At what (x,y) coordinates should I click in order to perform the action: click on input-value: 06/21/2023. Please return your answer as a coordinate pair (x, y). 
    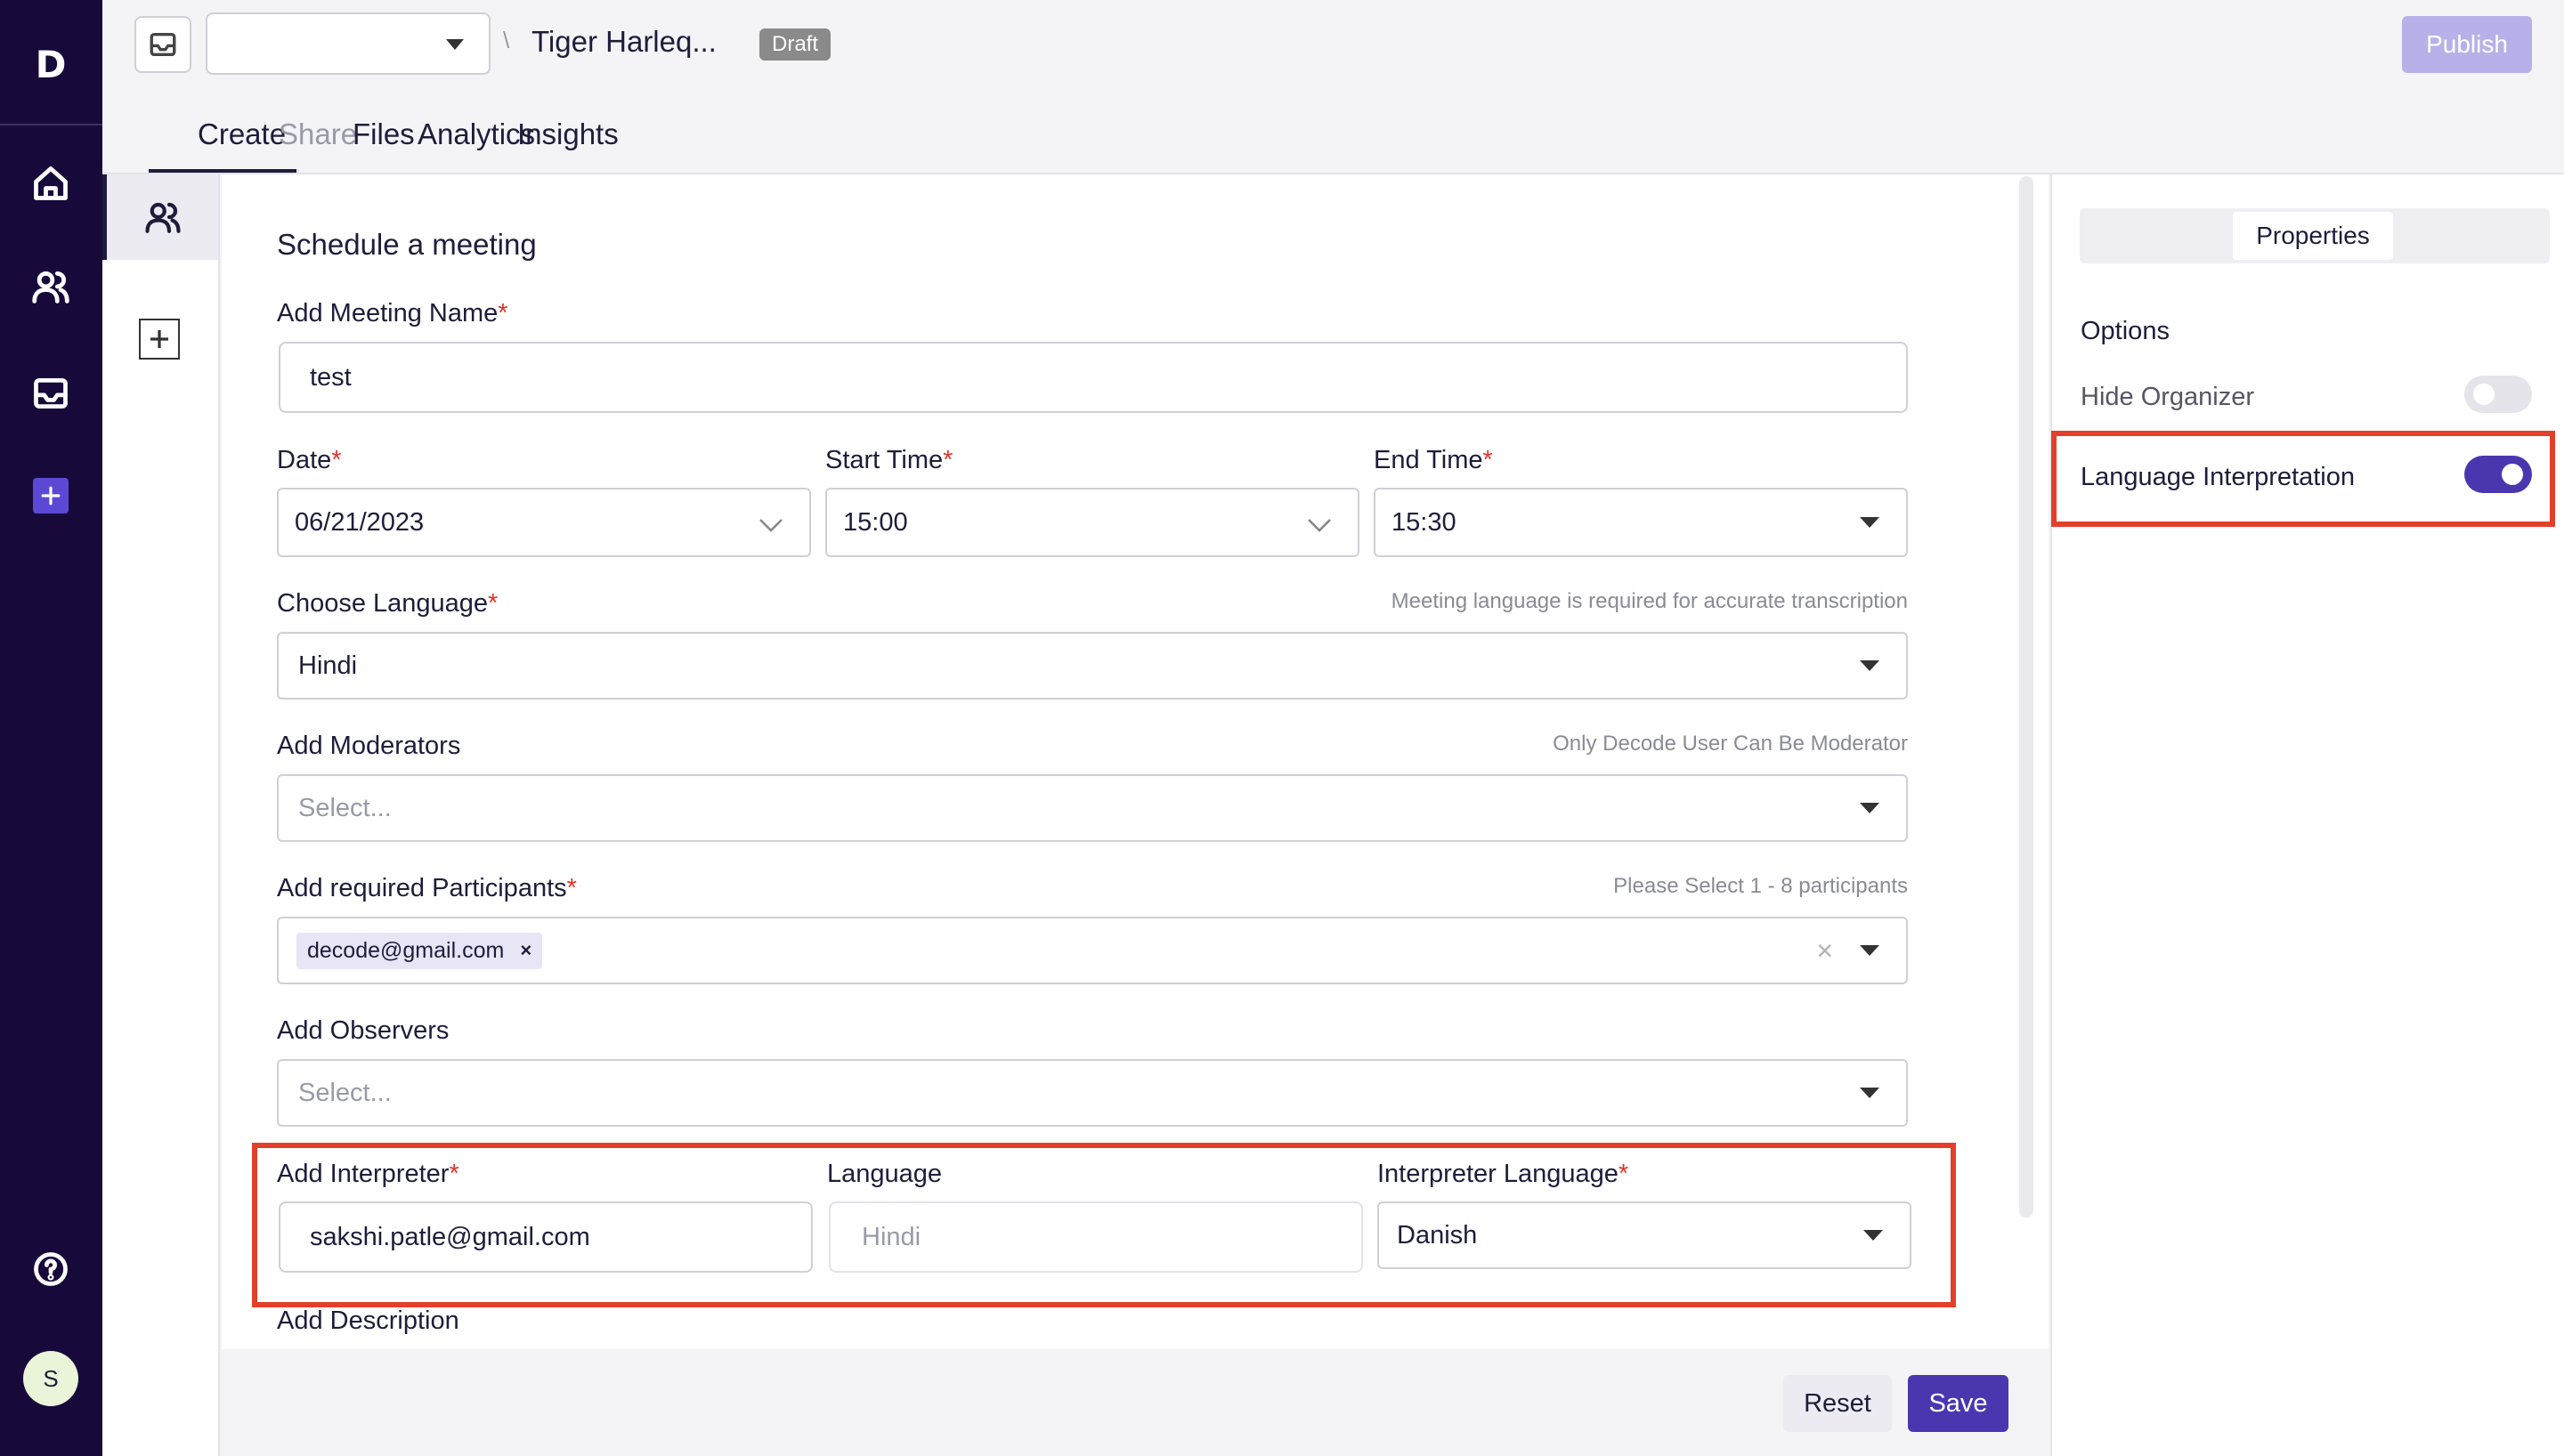
    Looking at the image, I should click on (360, 522).